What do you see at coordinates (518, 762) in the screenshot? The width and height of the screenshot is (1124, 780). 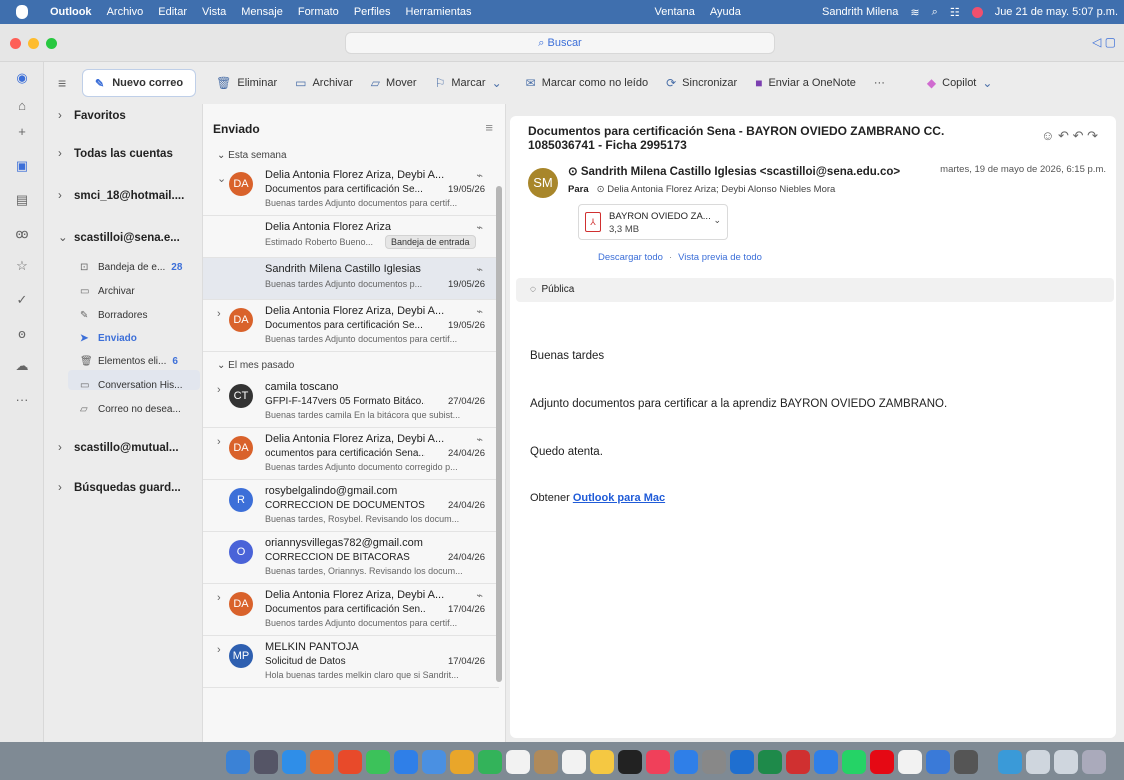 I see `calendar-app-icon` at bounding box center [518, 762].